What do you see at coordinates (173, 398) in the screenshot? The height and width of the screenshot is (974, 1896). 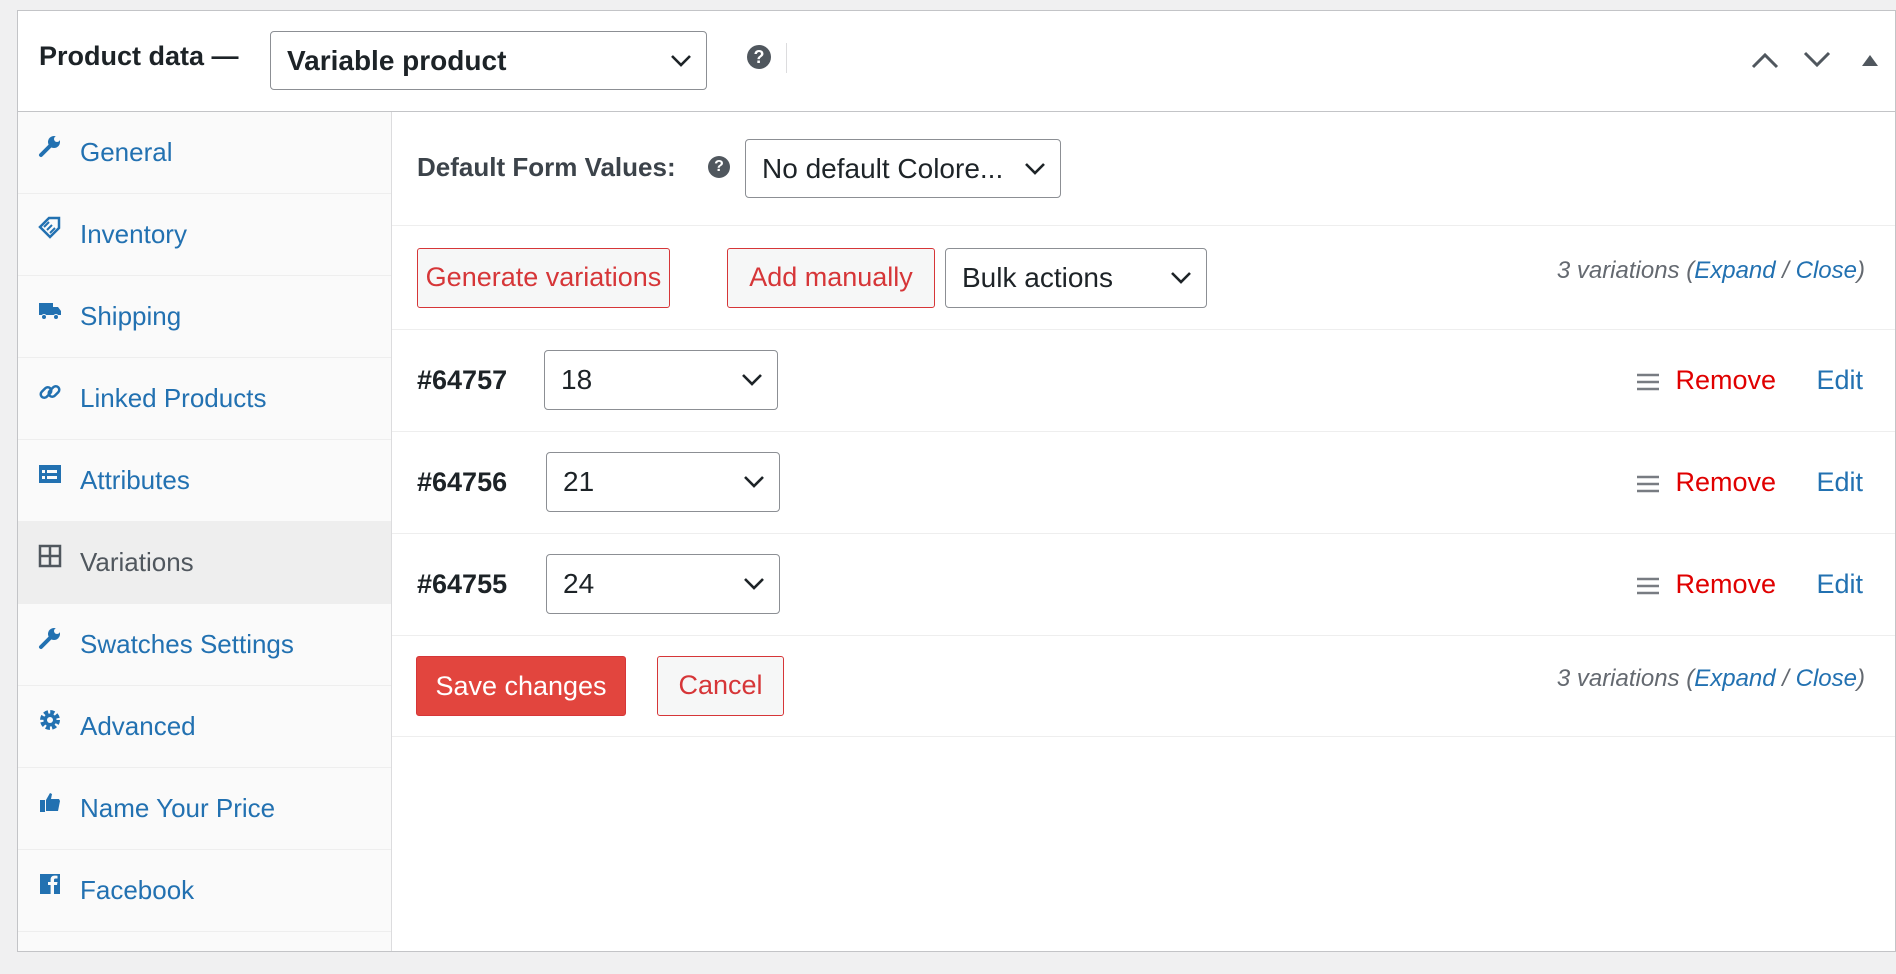 I see `tab-label: Linked Products` at bounding box center [173, 398].